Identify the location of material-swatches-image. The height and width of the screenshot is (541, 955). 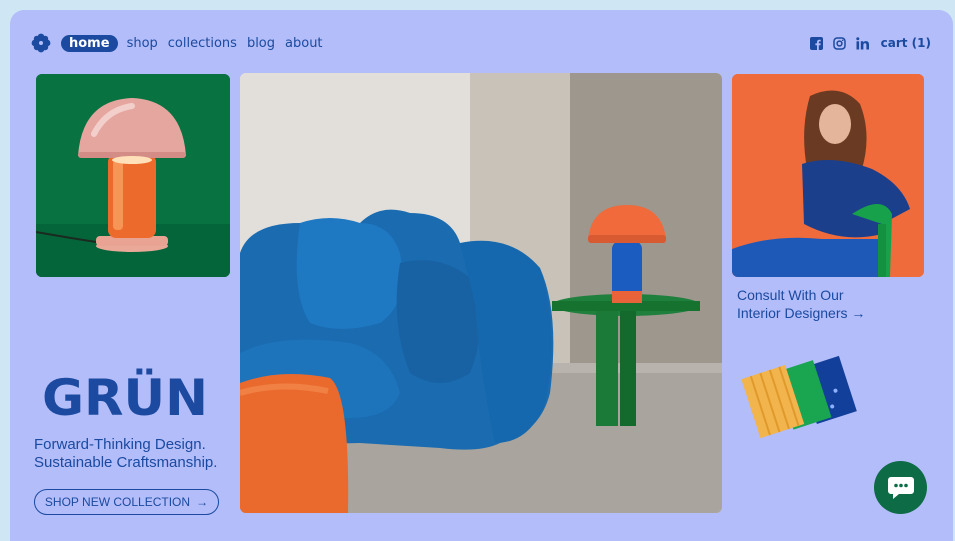
(799, 397).